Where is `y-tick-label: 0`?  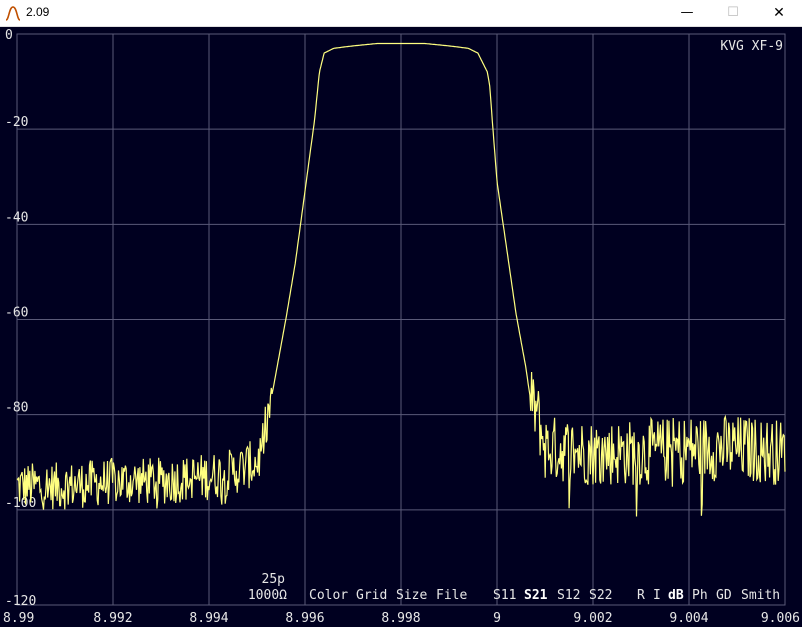 y-tick-label: 0 is located at coordinates (9, 35).